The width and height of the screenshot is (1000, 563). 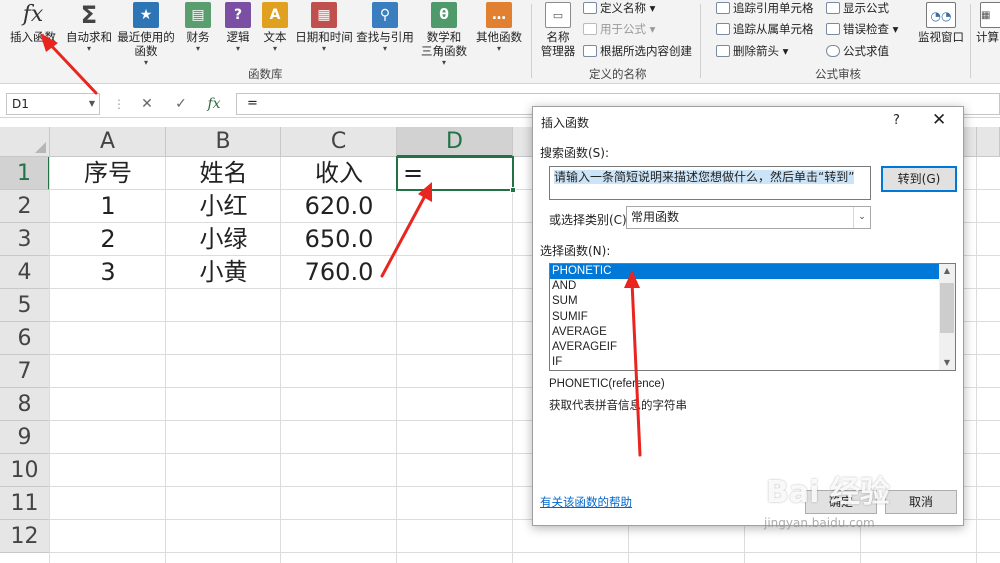 What do you see at coordinates (857, 51) in the screenshot?
I see `evaluate-formula-button: 公式求值` at bounding box center [857, 51].